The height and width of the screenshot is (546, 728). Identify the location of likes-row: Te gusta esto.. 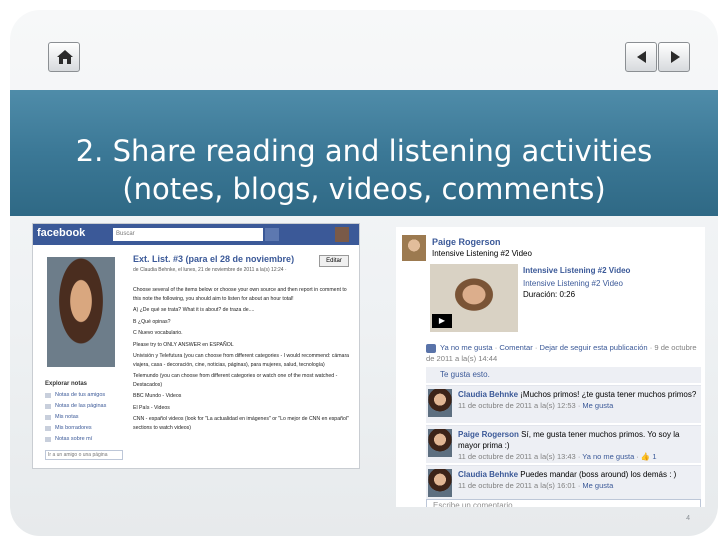
(563, 375).